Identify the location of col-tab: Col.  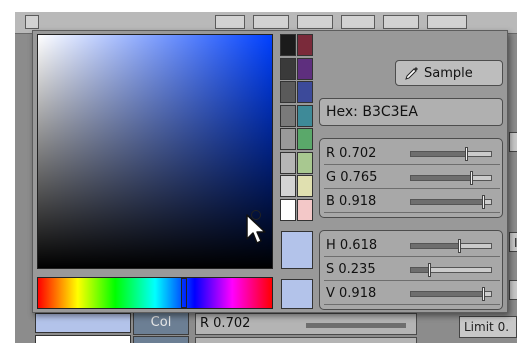
(161, 323).